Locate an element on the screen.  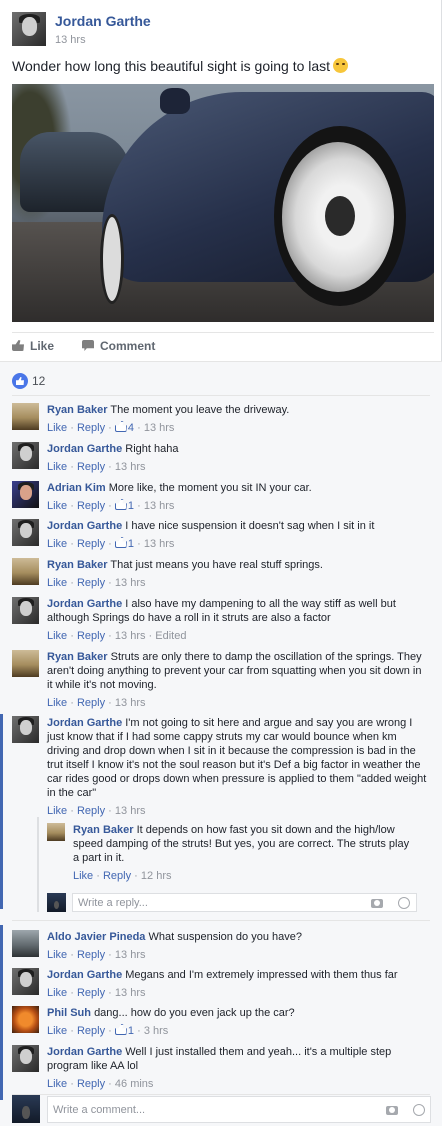
reply-reply-link: Reply is located at coordinates (117, 876).